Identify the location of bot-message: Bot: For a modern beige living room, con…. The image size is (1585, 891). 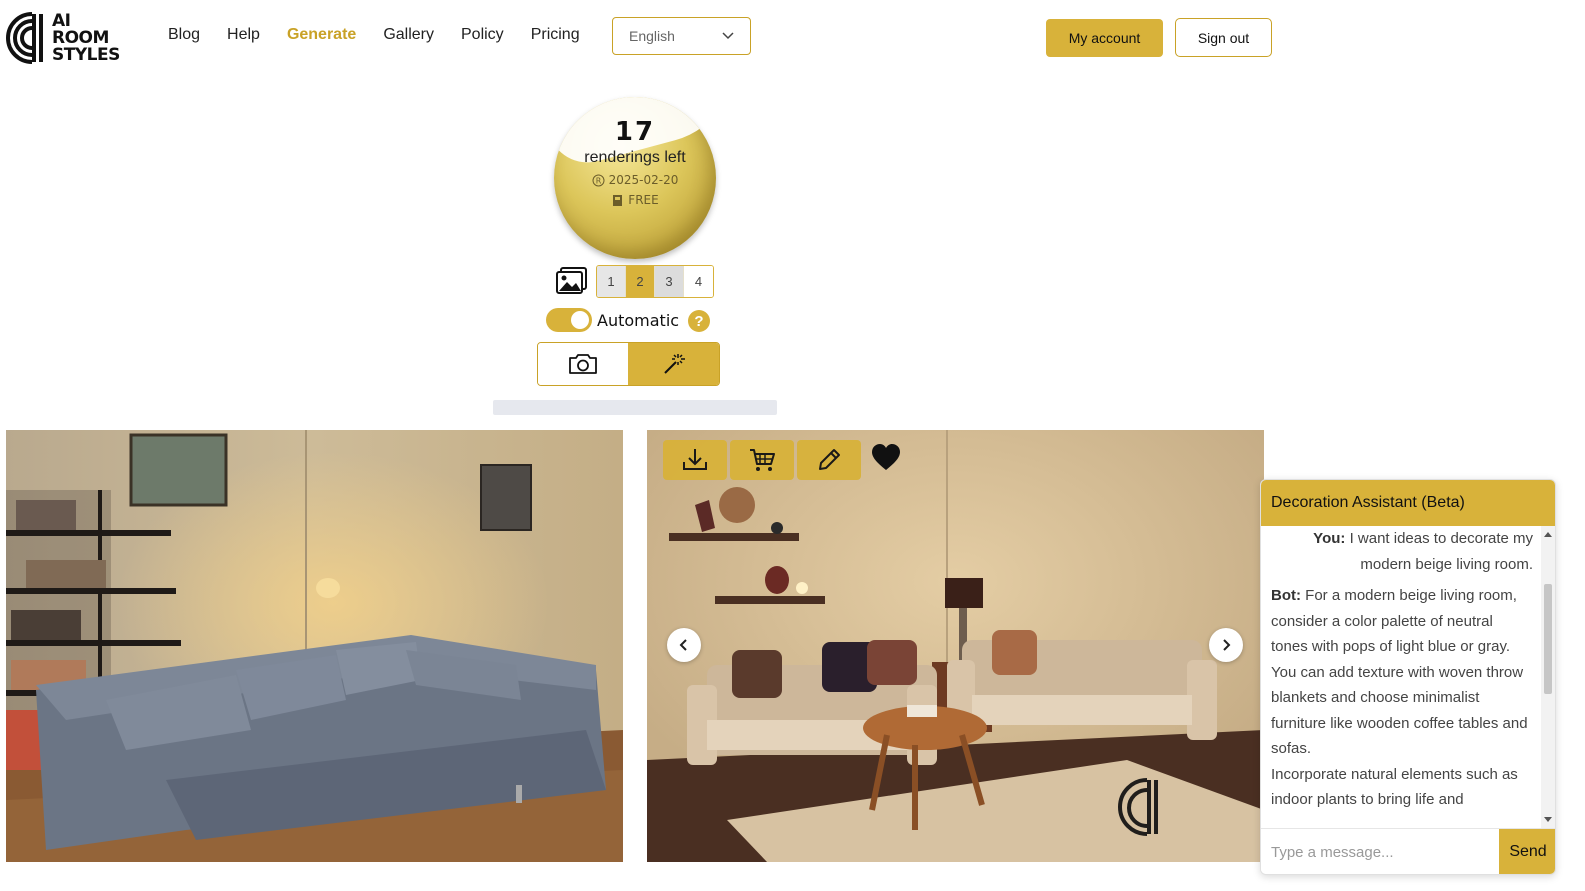
(1402, 698).